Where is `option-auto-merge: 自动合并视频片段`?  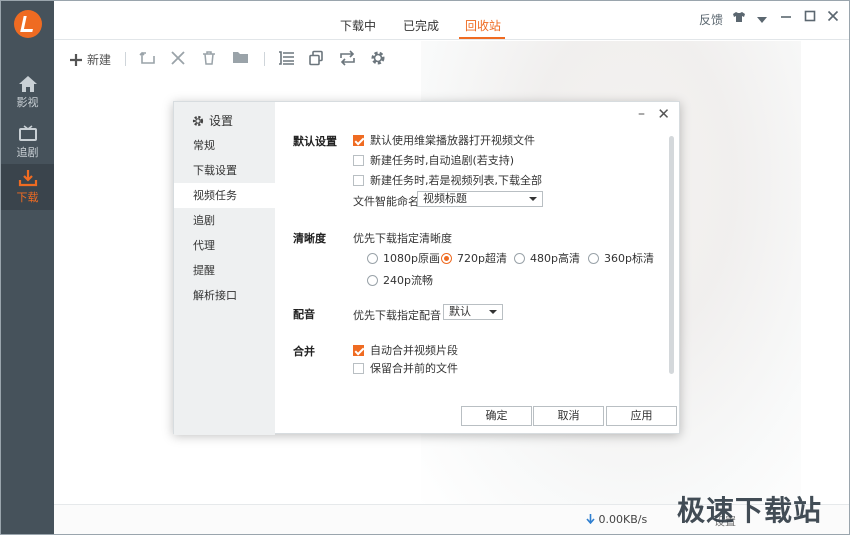 option-auto-merge: 自动合并视频片段 is located at coordinates (405, 350).